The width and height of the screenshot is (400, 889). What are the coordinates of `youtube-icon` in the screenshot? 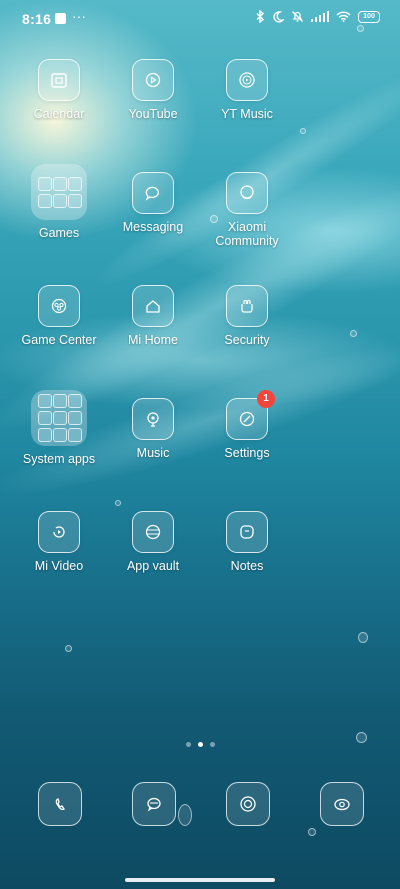 It's located at (153, 80).